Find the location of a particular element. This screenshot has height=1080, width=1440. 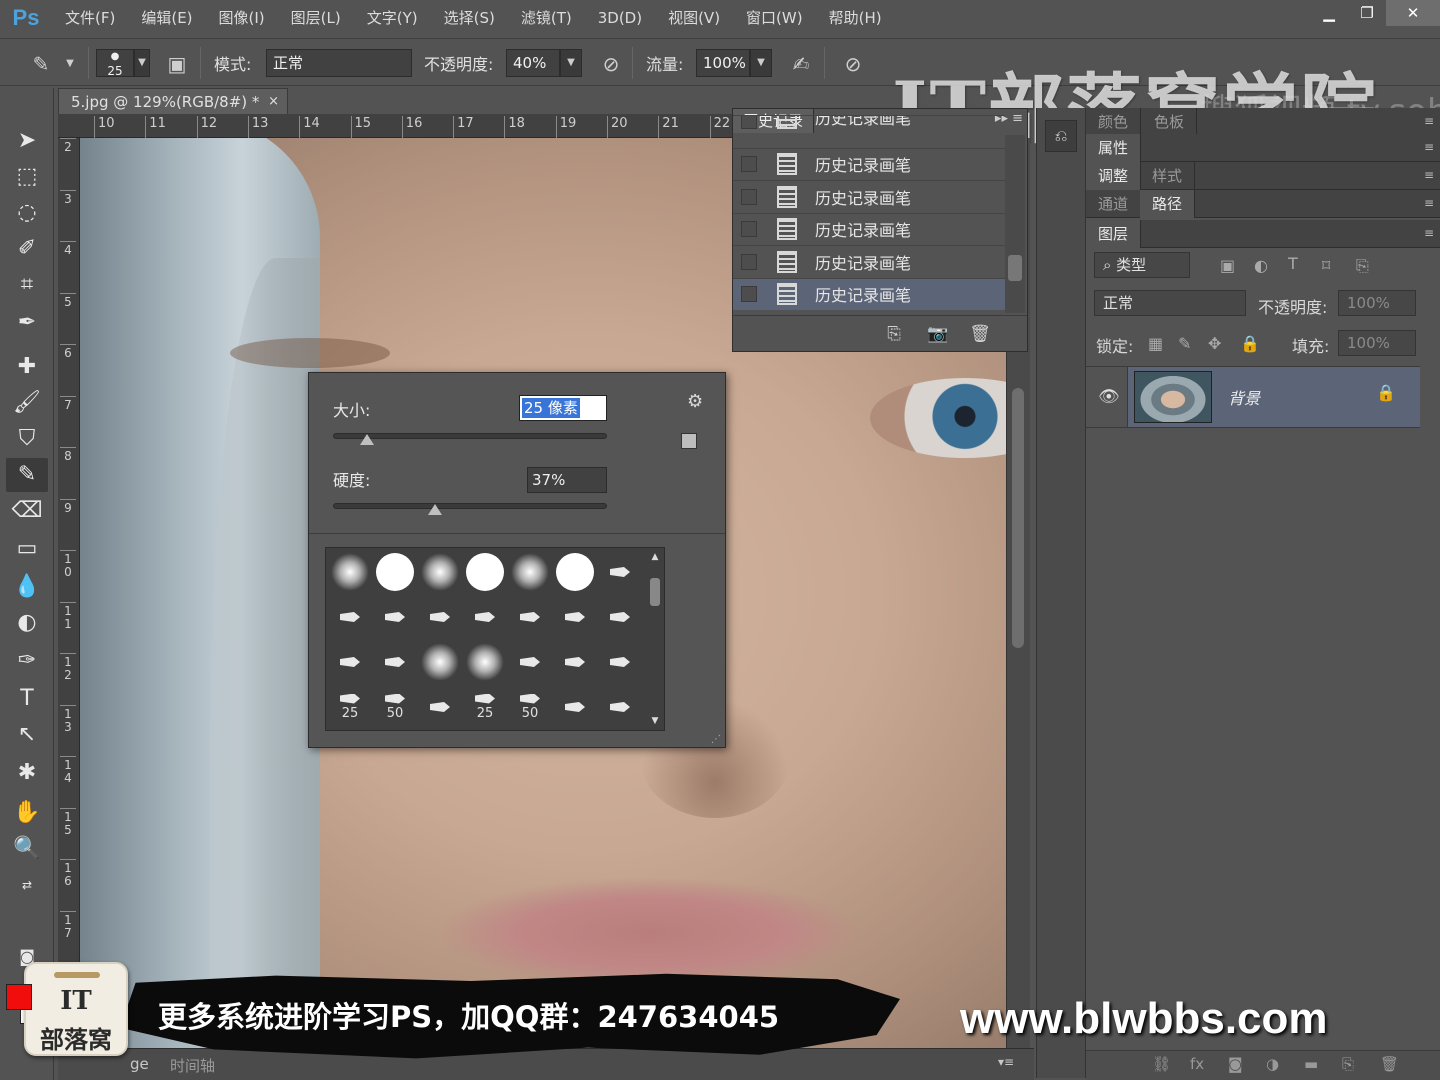

mode-select: 正常 is located at coordinates (339, 63).